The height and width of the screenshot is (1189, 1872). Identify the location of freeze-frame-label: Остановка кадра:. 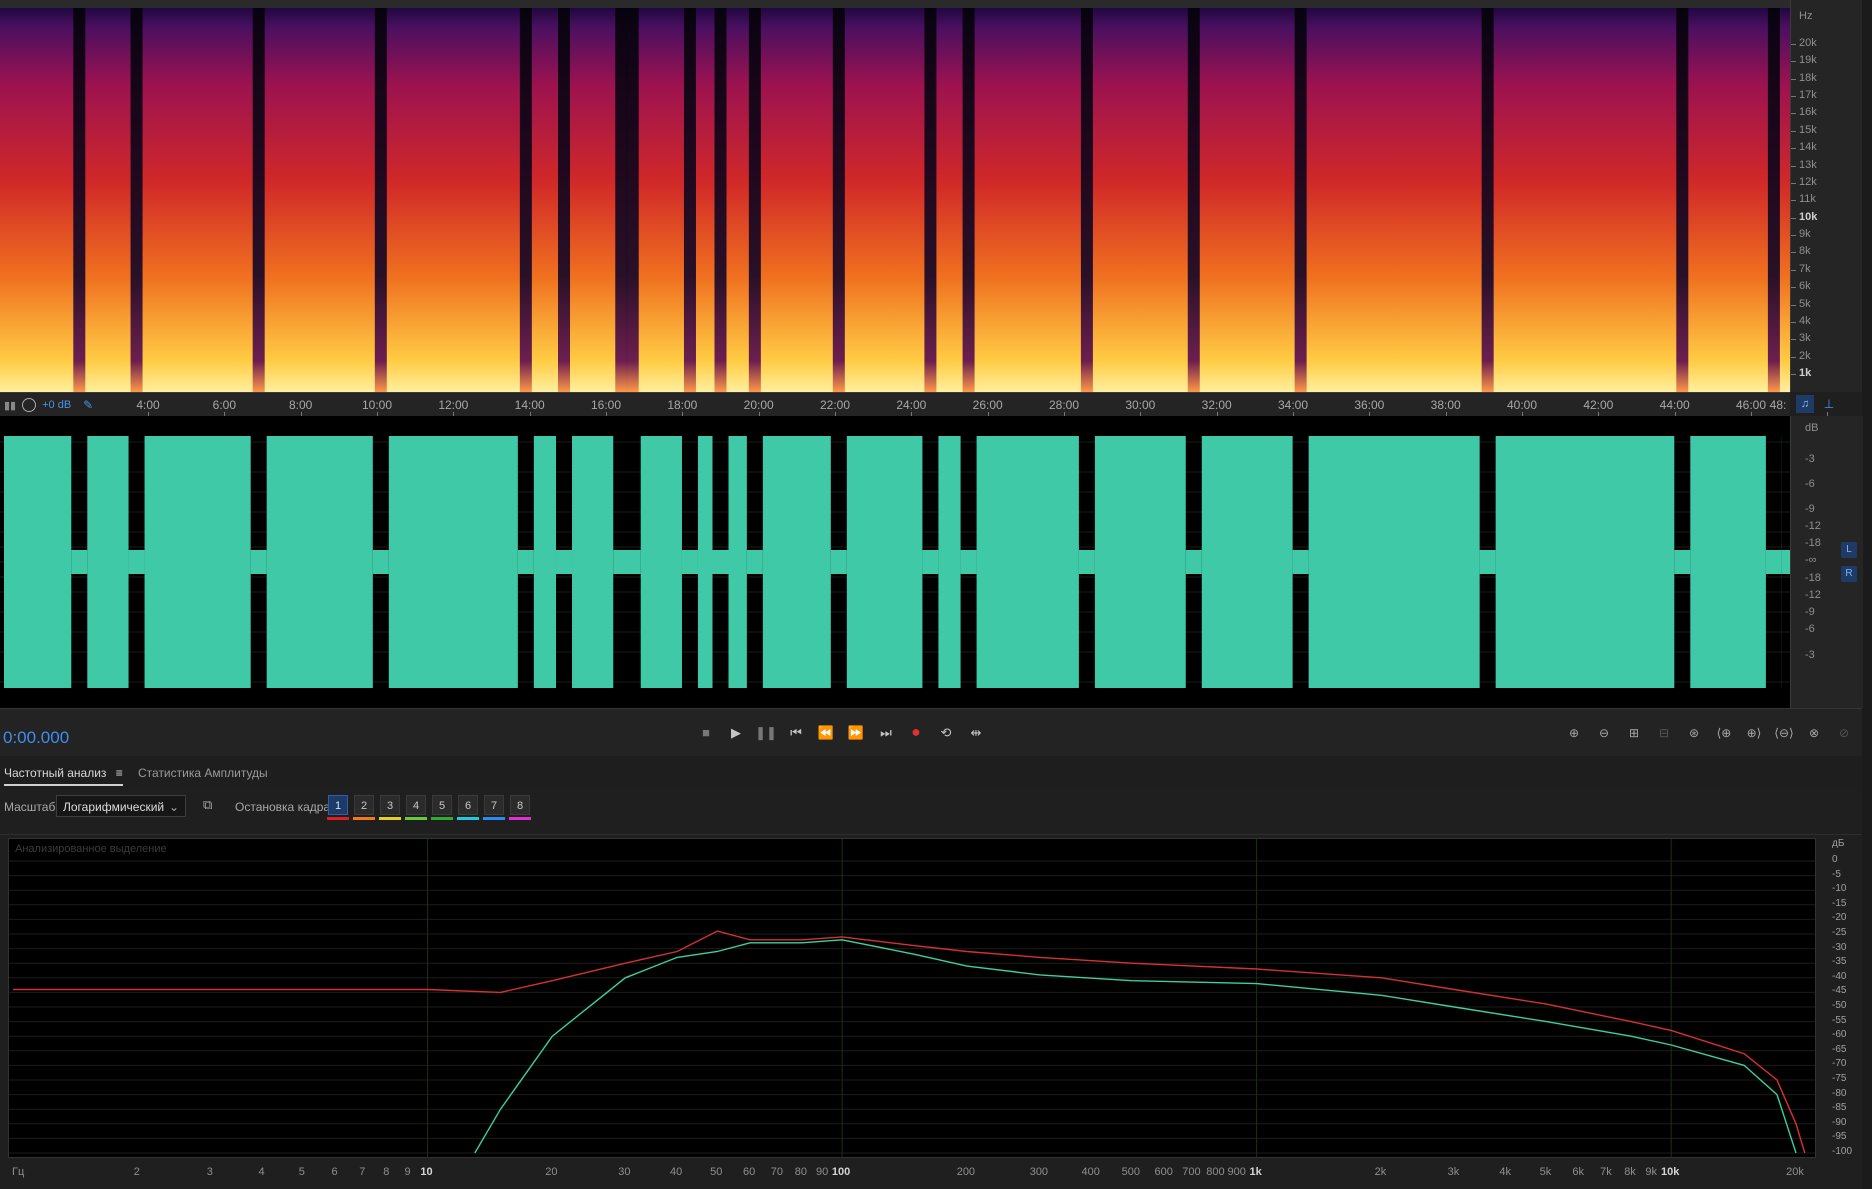
(284, 807).